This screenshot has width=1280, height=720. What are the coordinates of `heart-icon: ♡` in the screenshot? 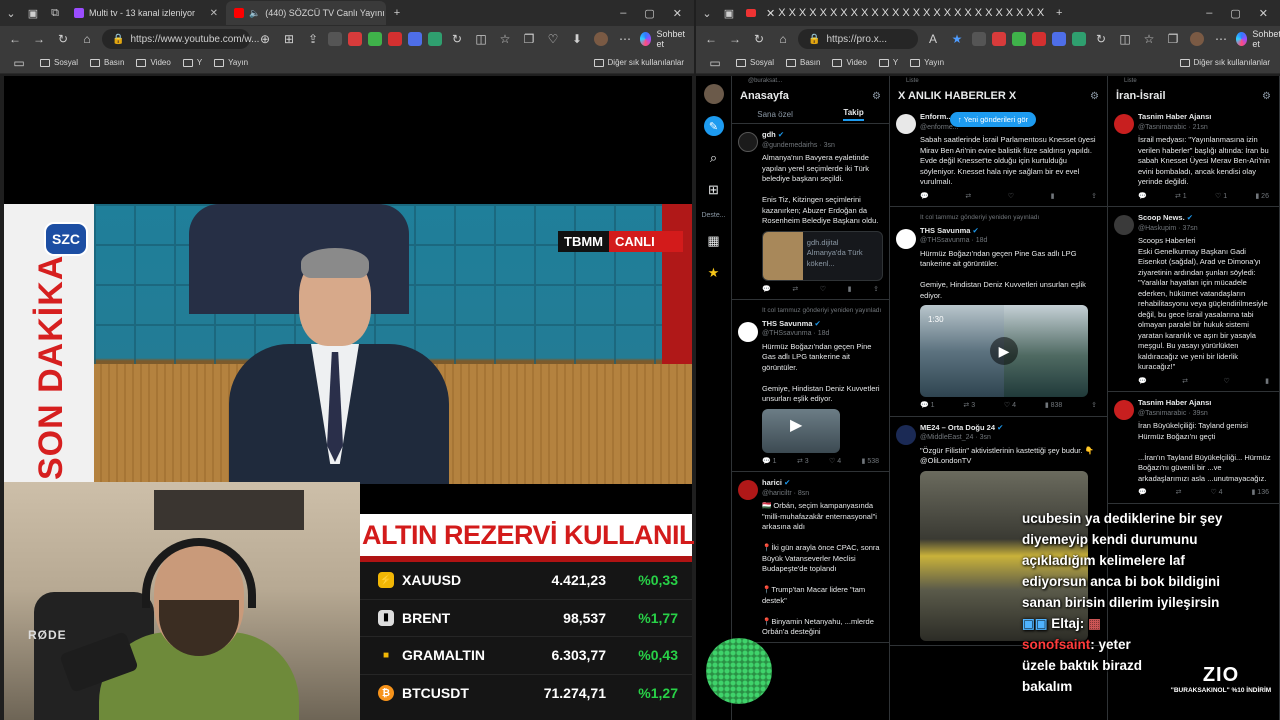 It's located at (553, 39).